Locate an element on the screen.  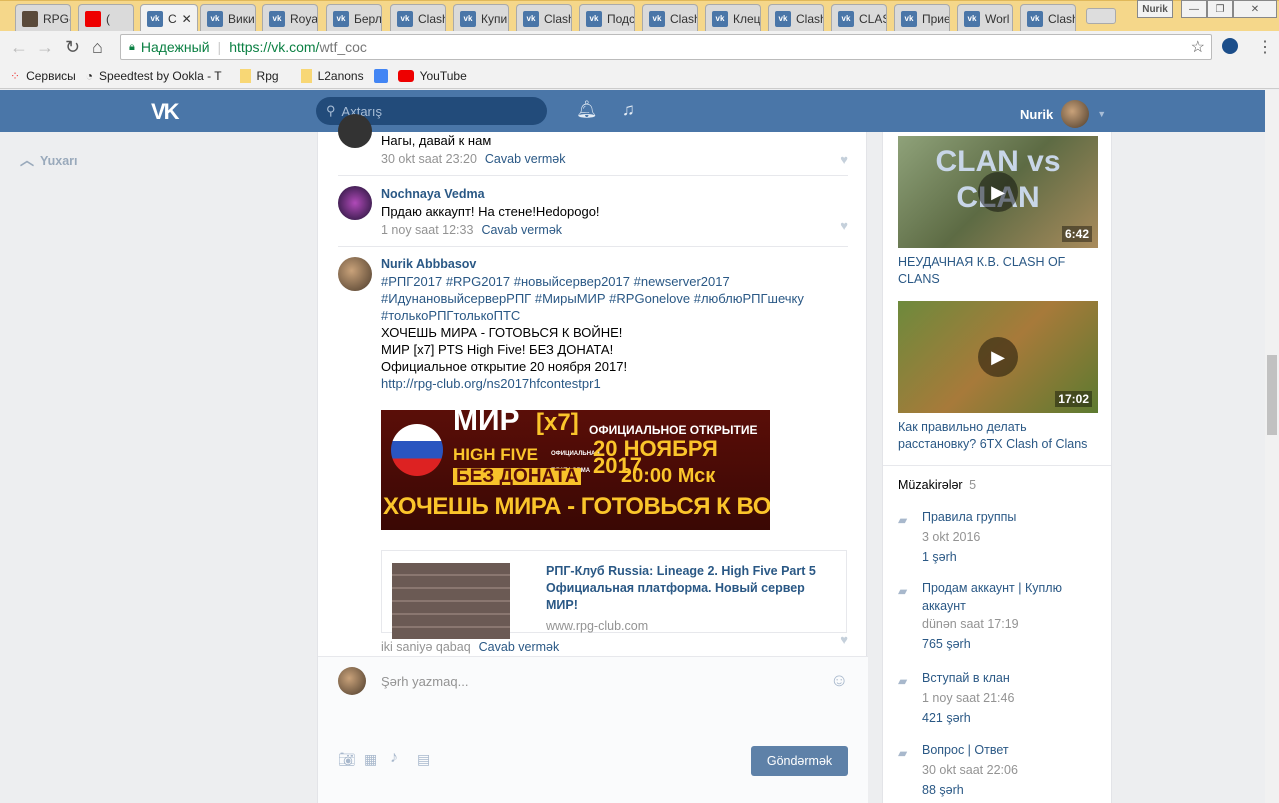
bookmark-youtube: YouTube is located at coordinates (432, 76).